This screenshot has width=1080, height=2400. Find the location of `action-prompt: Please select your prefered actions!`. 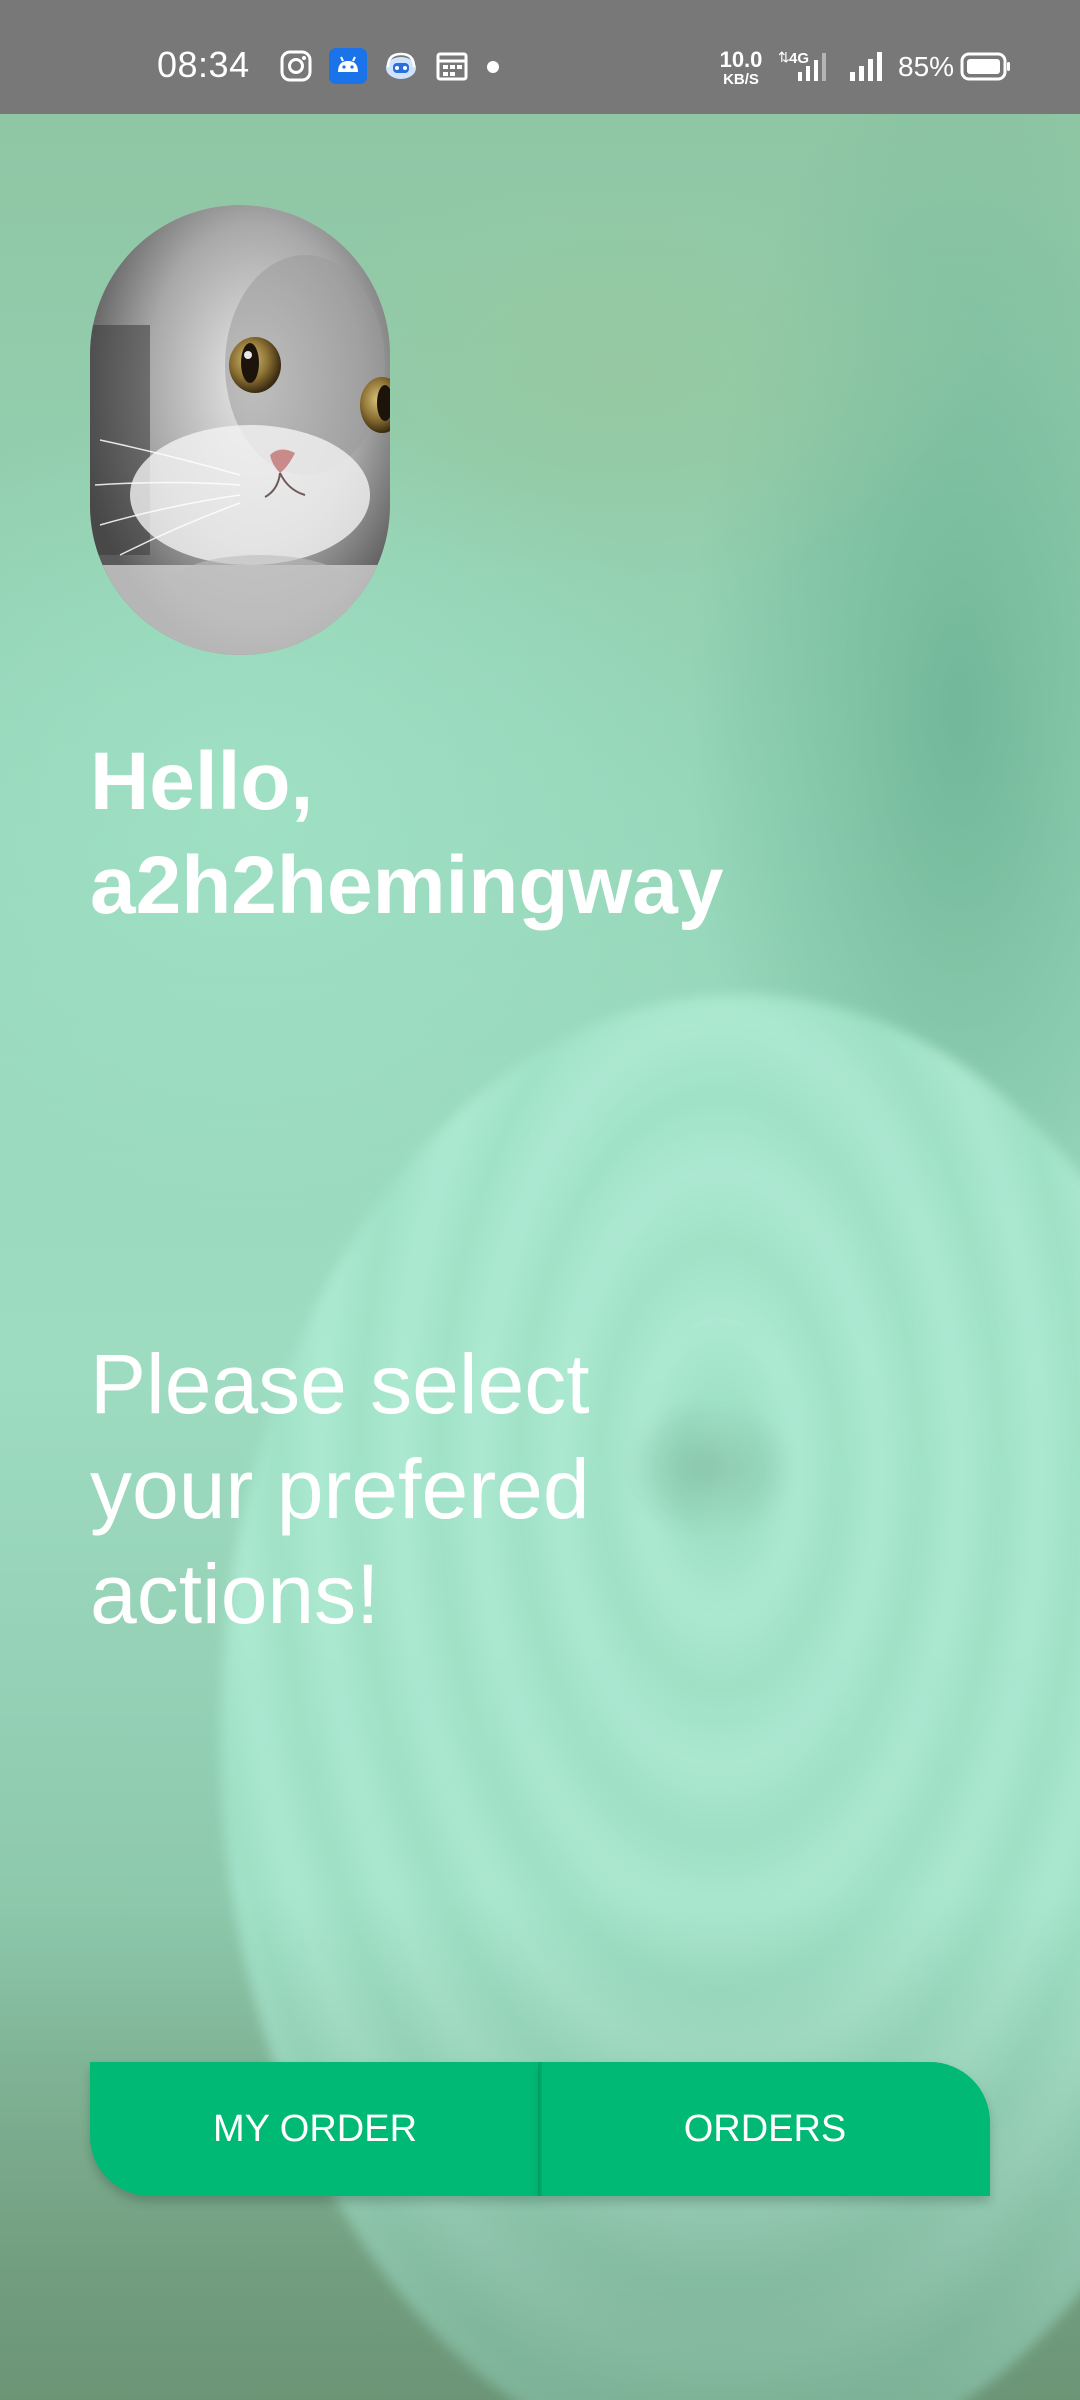

action-prompt: Please select your prefered actions! is located at coordinates (400, 1489).